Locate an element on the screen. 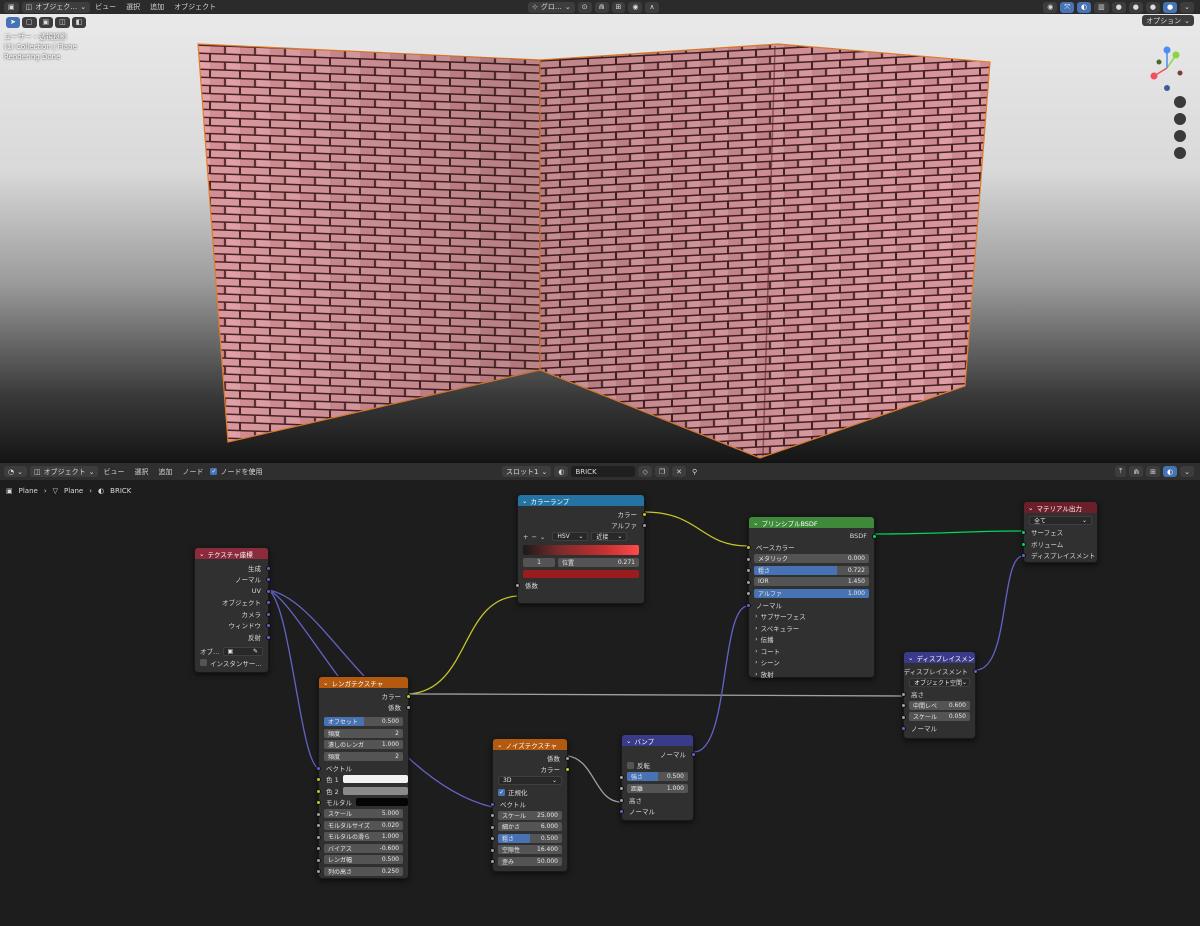  socket-camera: カメラ is located at coordinates (233, 614).